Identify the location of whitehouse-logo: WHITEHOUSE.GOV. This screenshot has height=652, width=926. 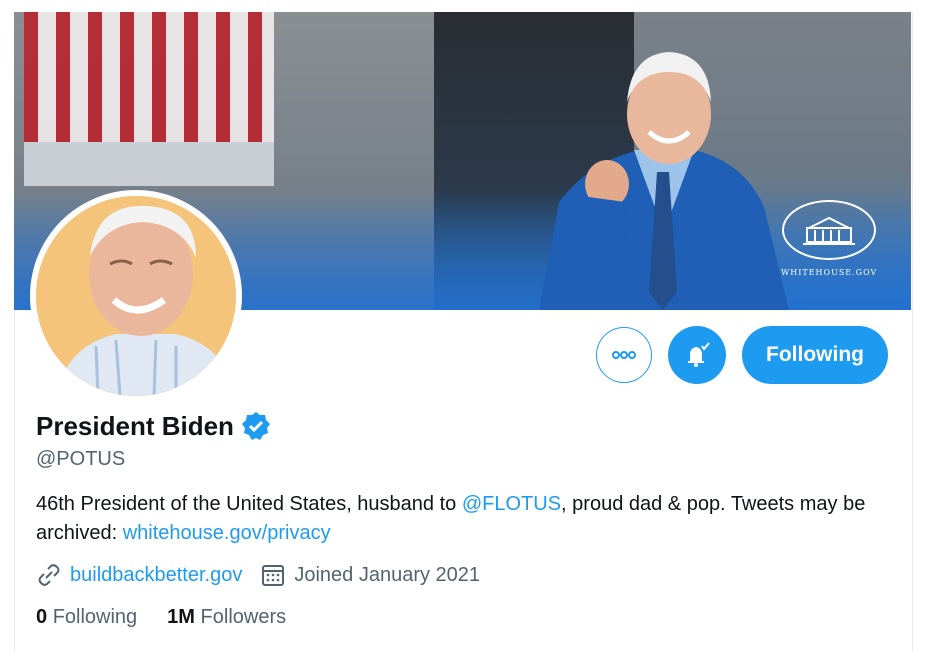
(829, 238).